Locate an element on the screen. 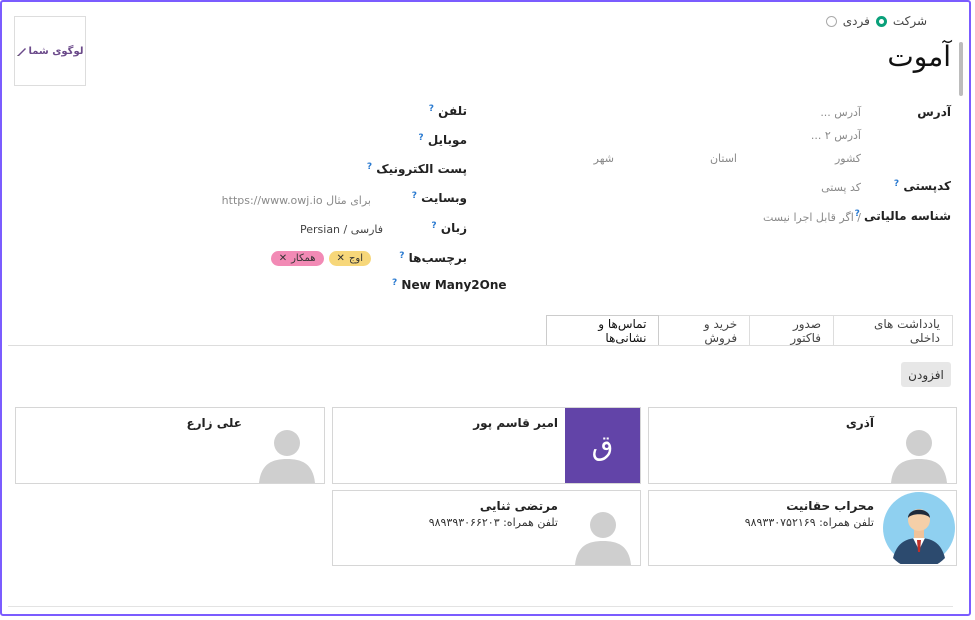 The width and height of the screenshot is (975, 620). add-contact-button: افزودن is located at coordinates (926, 374).